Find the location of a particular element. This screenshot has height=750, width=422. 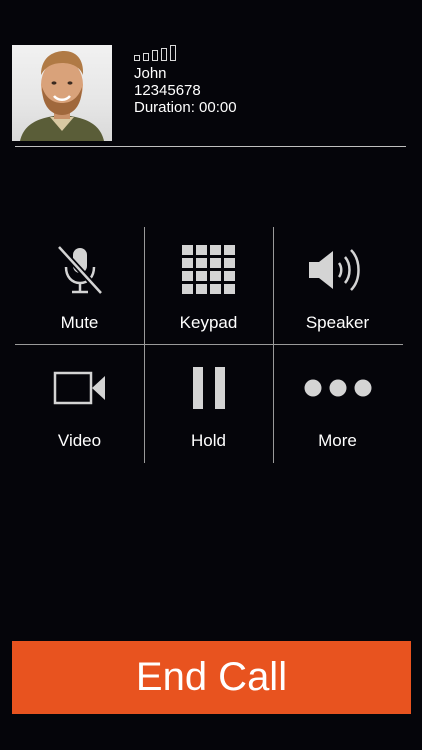

call-duration: Duration: 00:00 is located at coordinates (185, 107).